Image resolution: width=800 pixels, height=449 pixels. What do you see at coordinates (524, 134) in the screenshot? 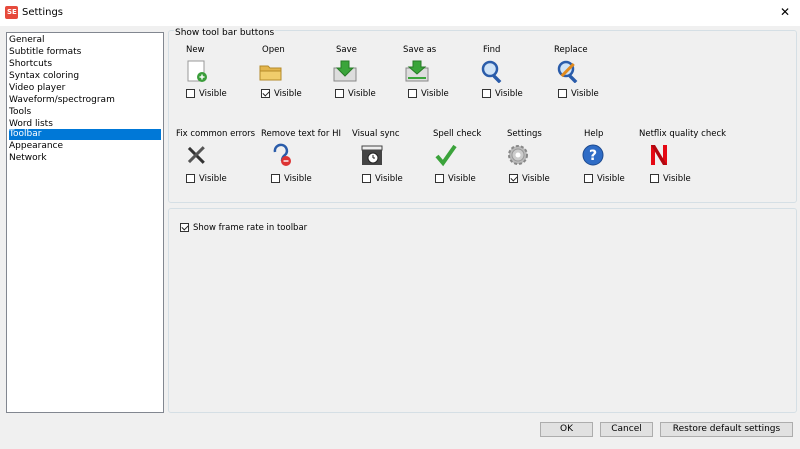
I see `toolbar-label-settings: Settings` at bounding box center [524, 134].